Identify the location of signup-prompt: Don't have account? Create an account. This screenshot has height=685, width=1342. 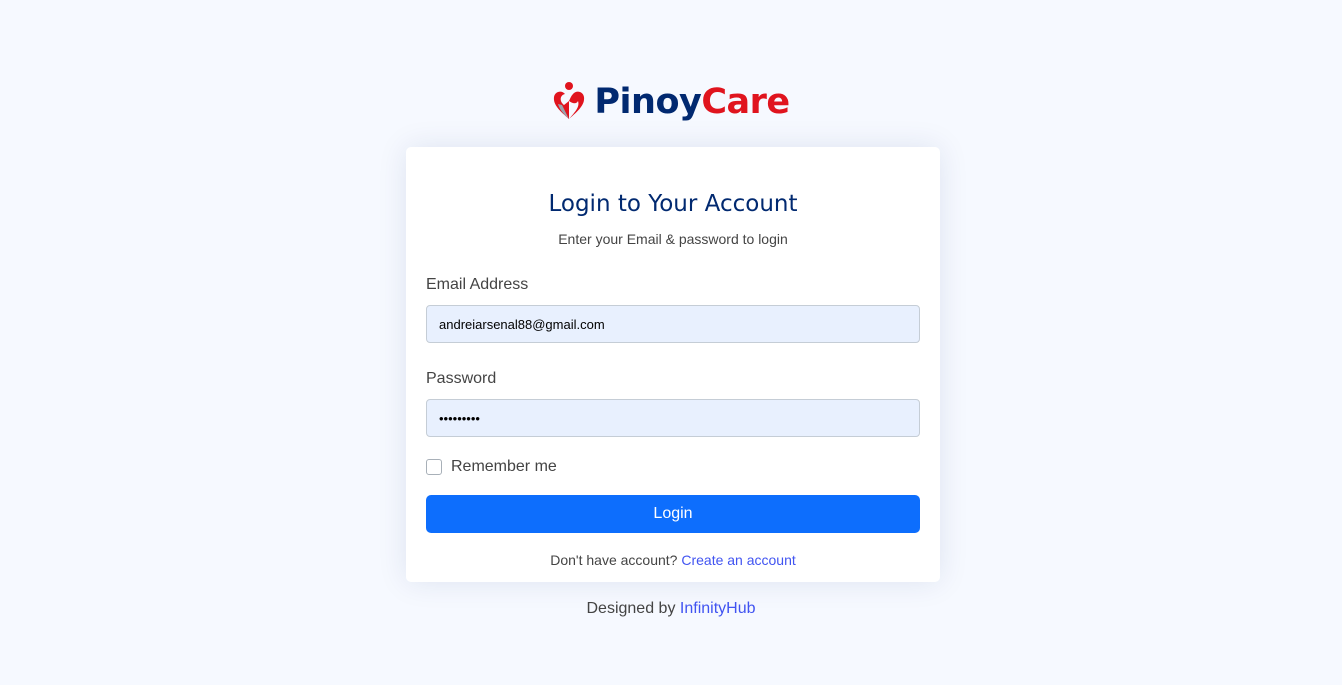
(673, 560).